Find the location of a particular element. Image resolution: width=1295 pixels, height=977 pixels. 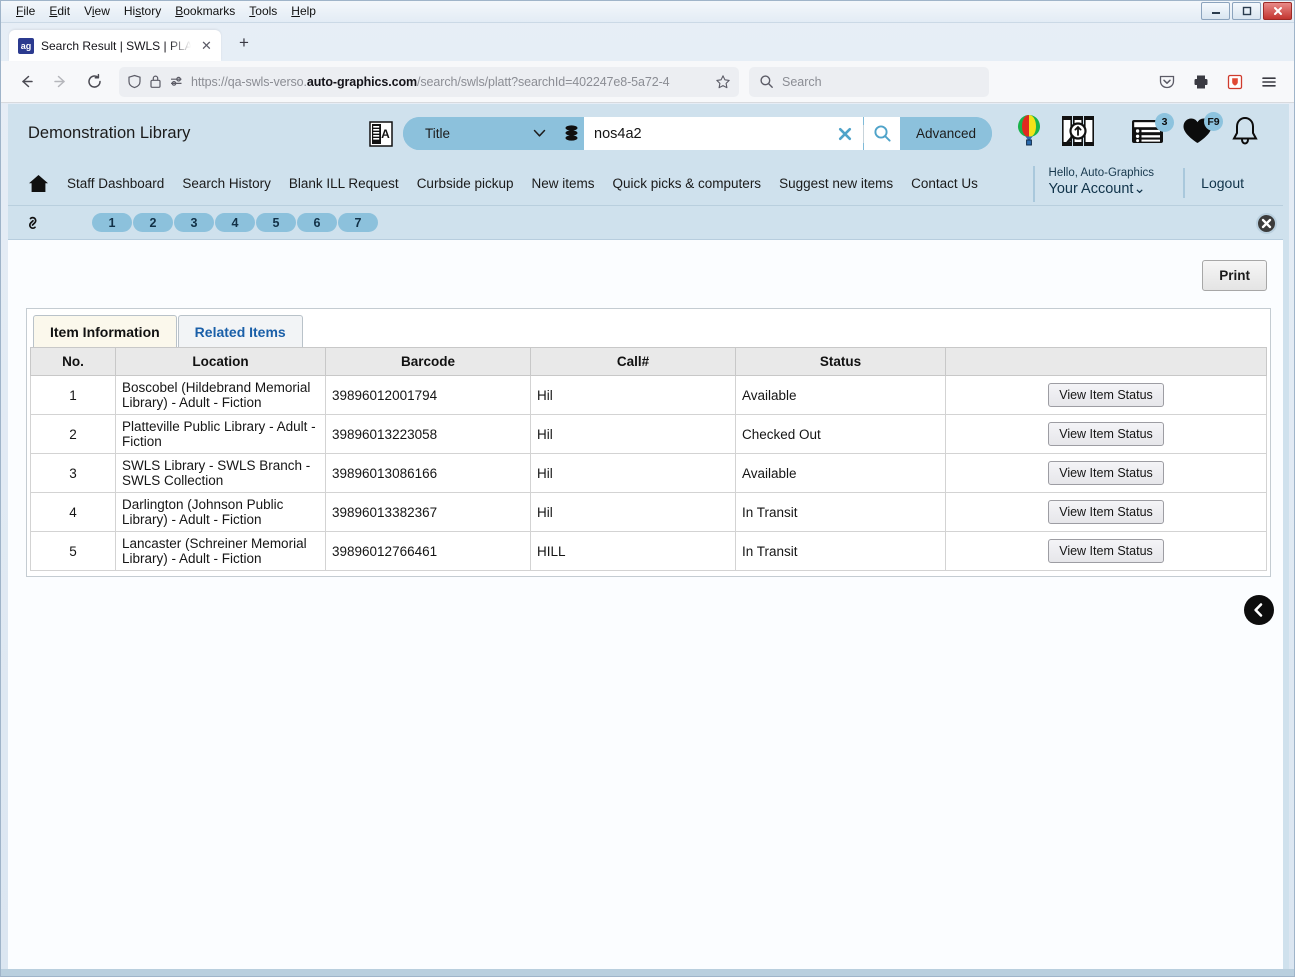

menu-help: Help is located at coordinates (303, 11).